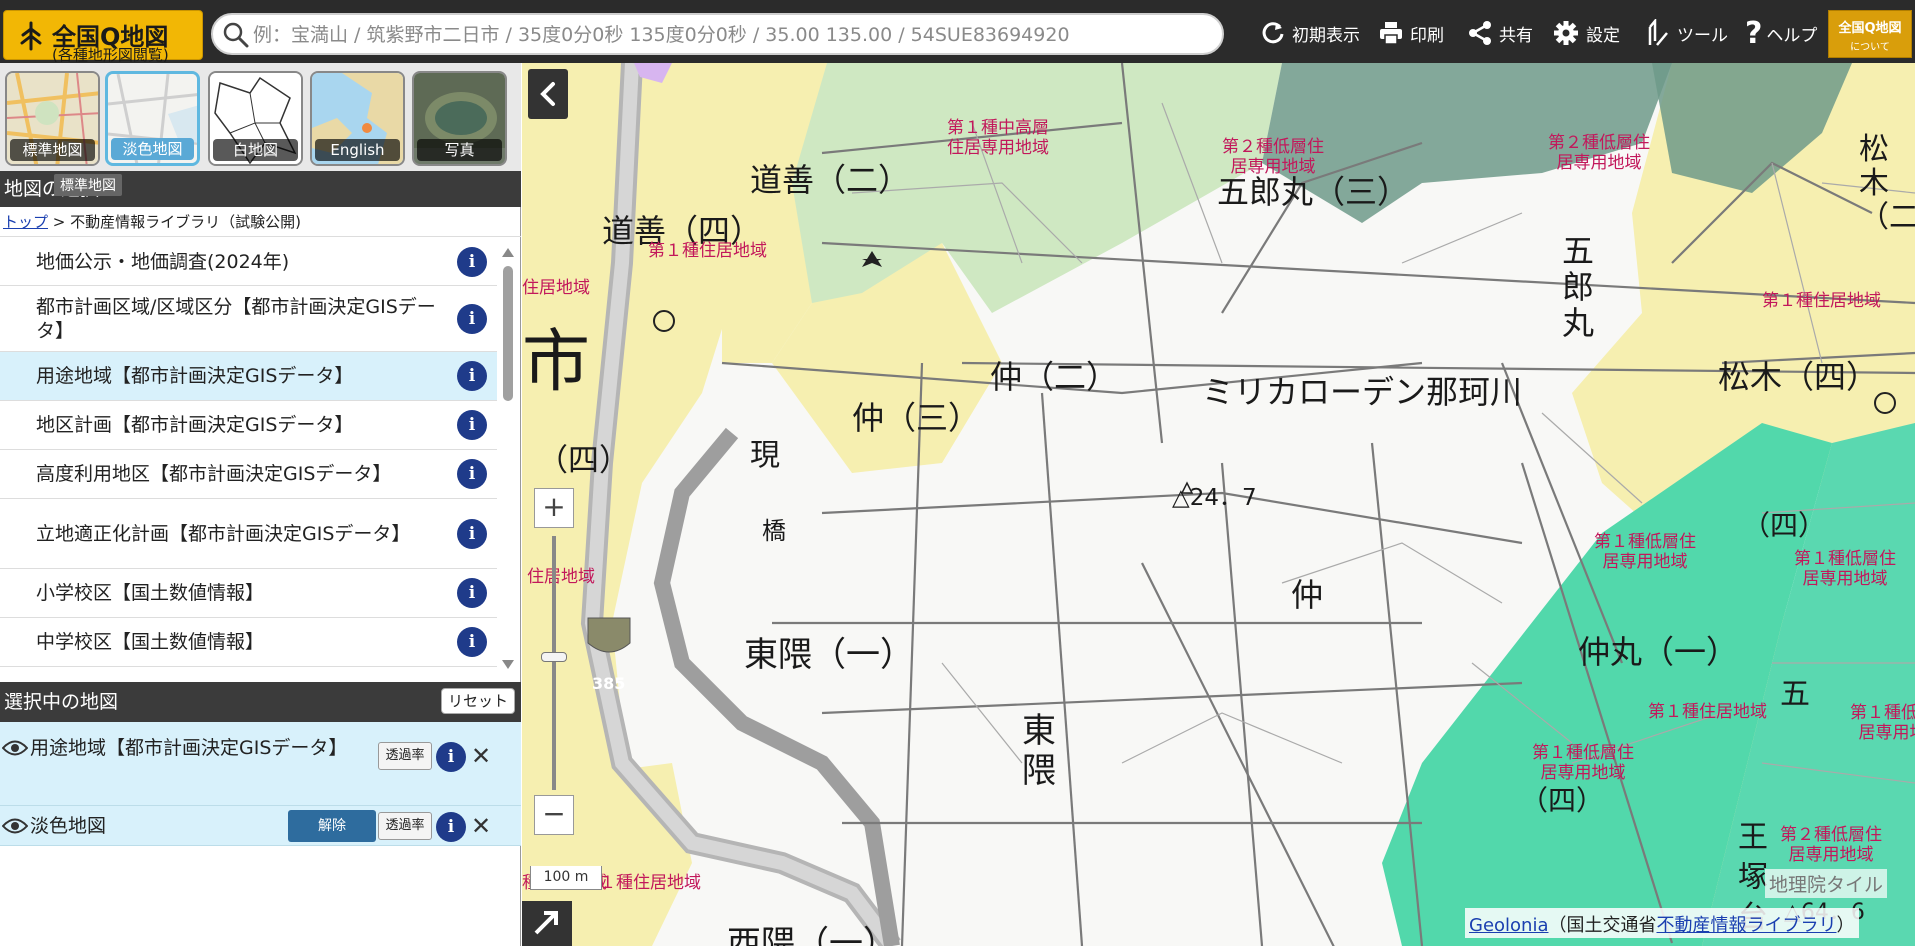 This screenshot has width=1915, height=946. What do you see at coordinates (1391, 33) in the screenshot?
I see `printer-icon` at bounding box center [1391, 33].